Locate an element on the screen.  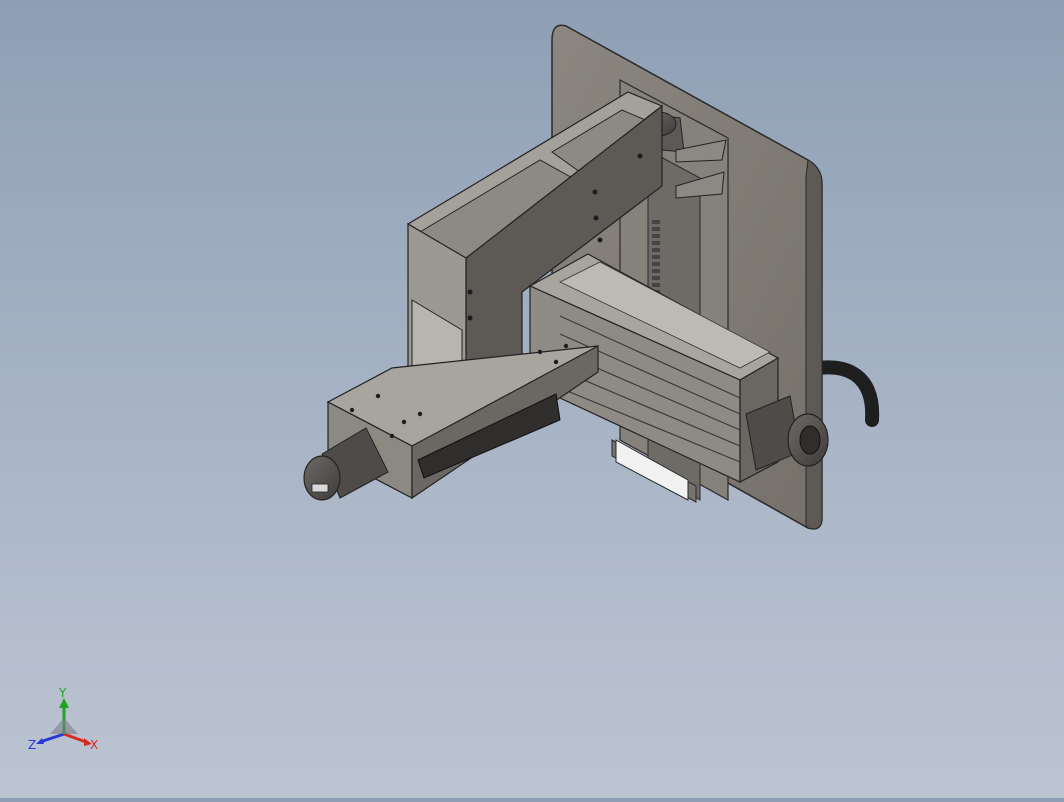
y-axis-label: Y is located at coordinates (63, 693).